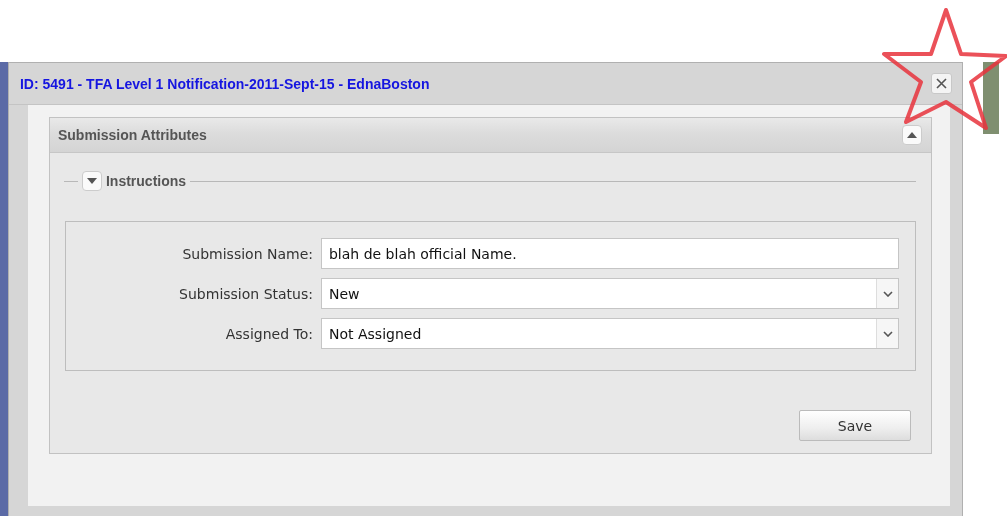 The height and width of the screenshot is (516, 1007). Describe the element at coordinates (146, 181) in the screenshot. I see `section-title: Instructions` at that location.